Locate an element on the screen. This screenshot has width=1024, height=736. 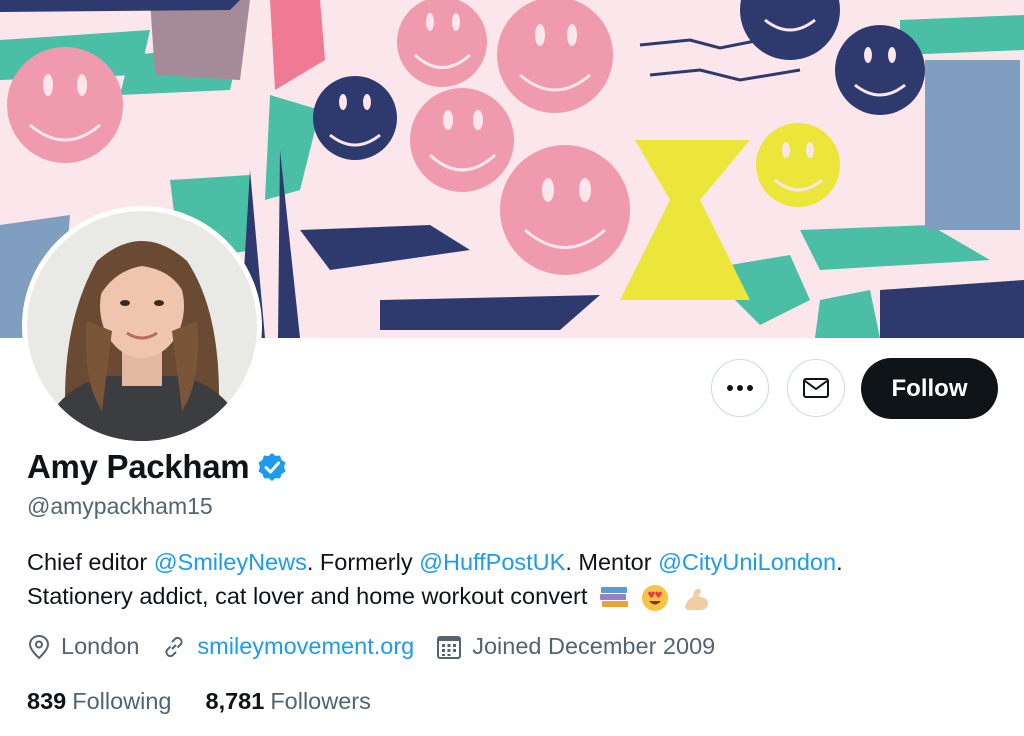
envelope-icon is located at coordinates (816, 388).